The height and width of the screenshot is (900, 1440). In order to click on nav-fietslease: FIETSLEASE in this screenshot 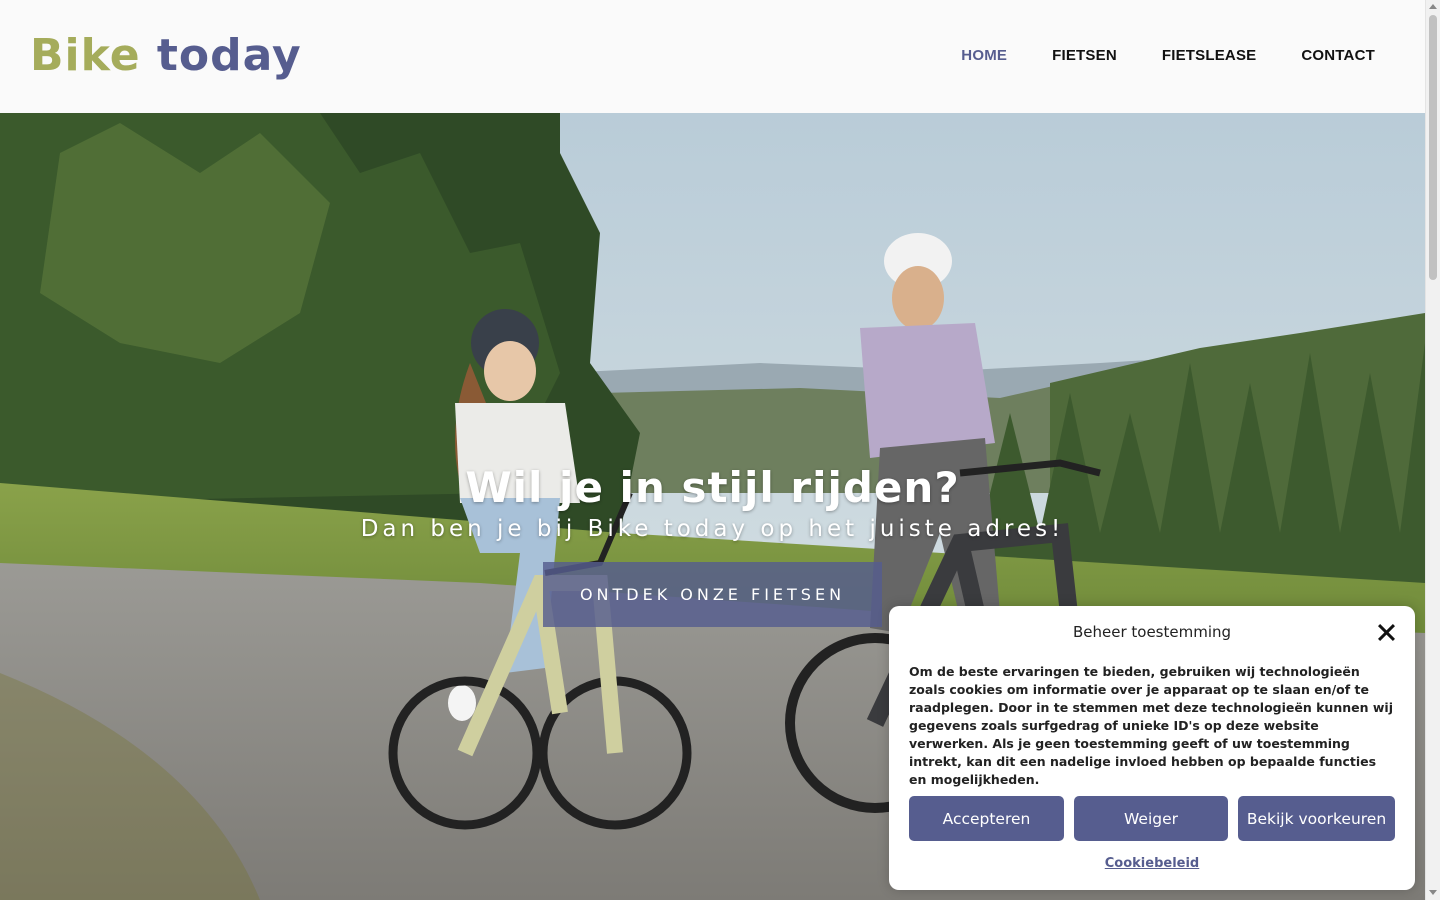, I will do `click(1209, 55)`.